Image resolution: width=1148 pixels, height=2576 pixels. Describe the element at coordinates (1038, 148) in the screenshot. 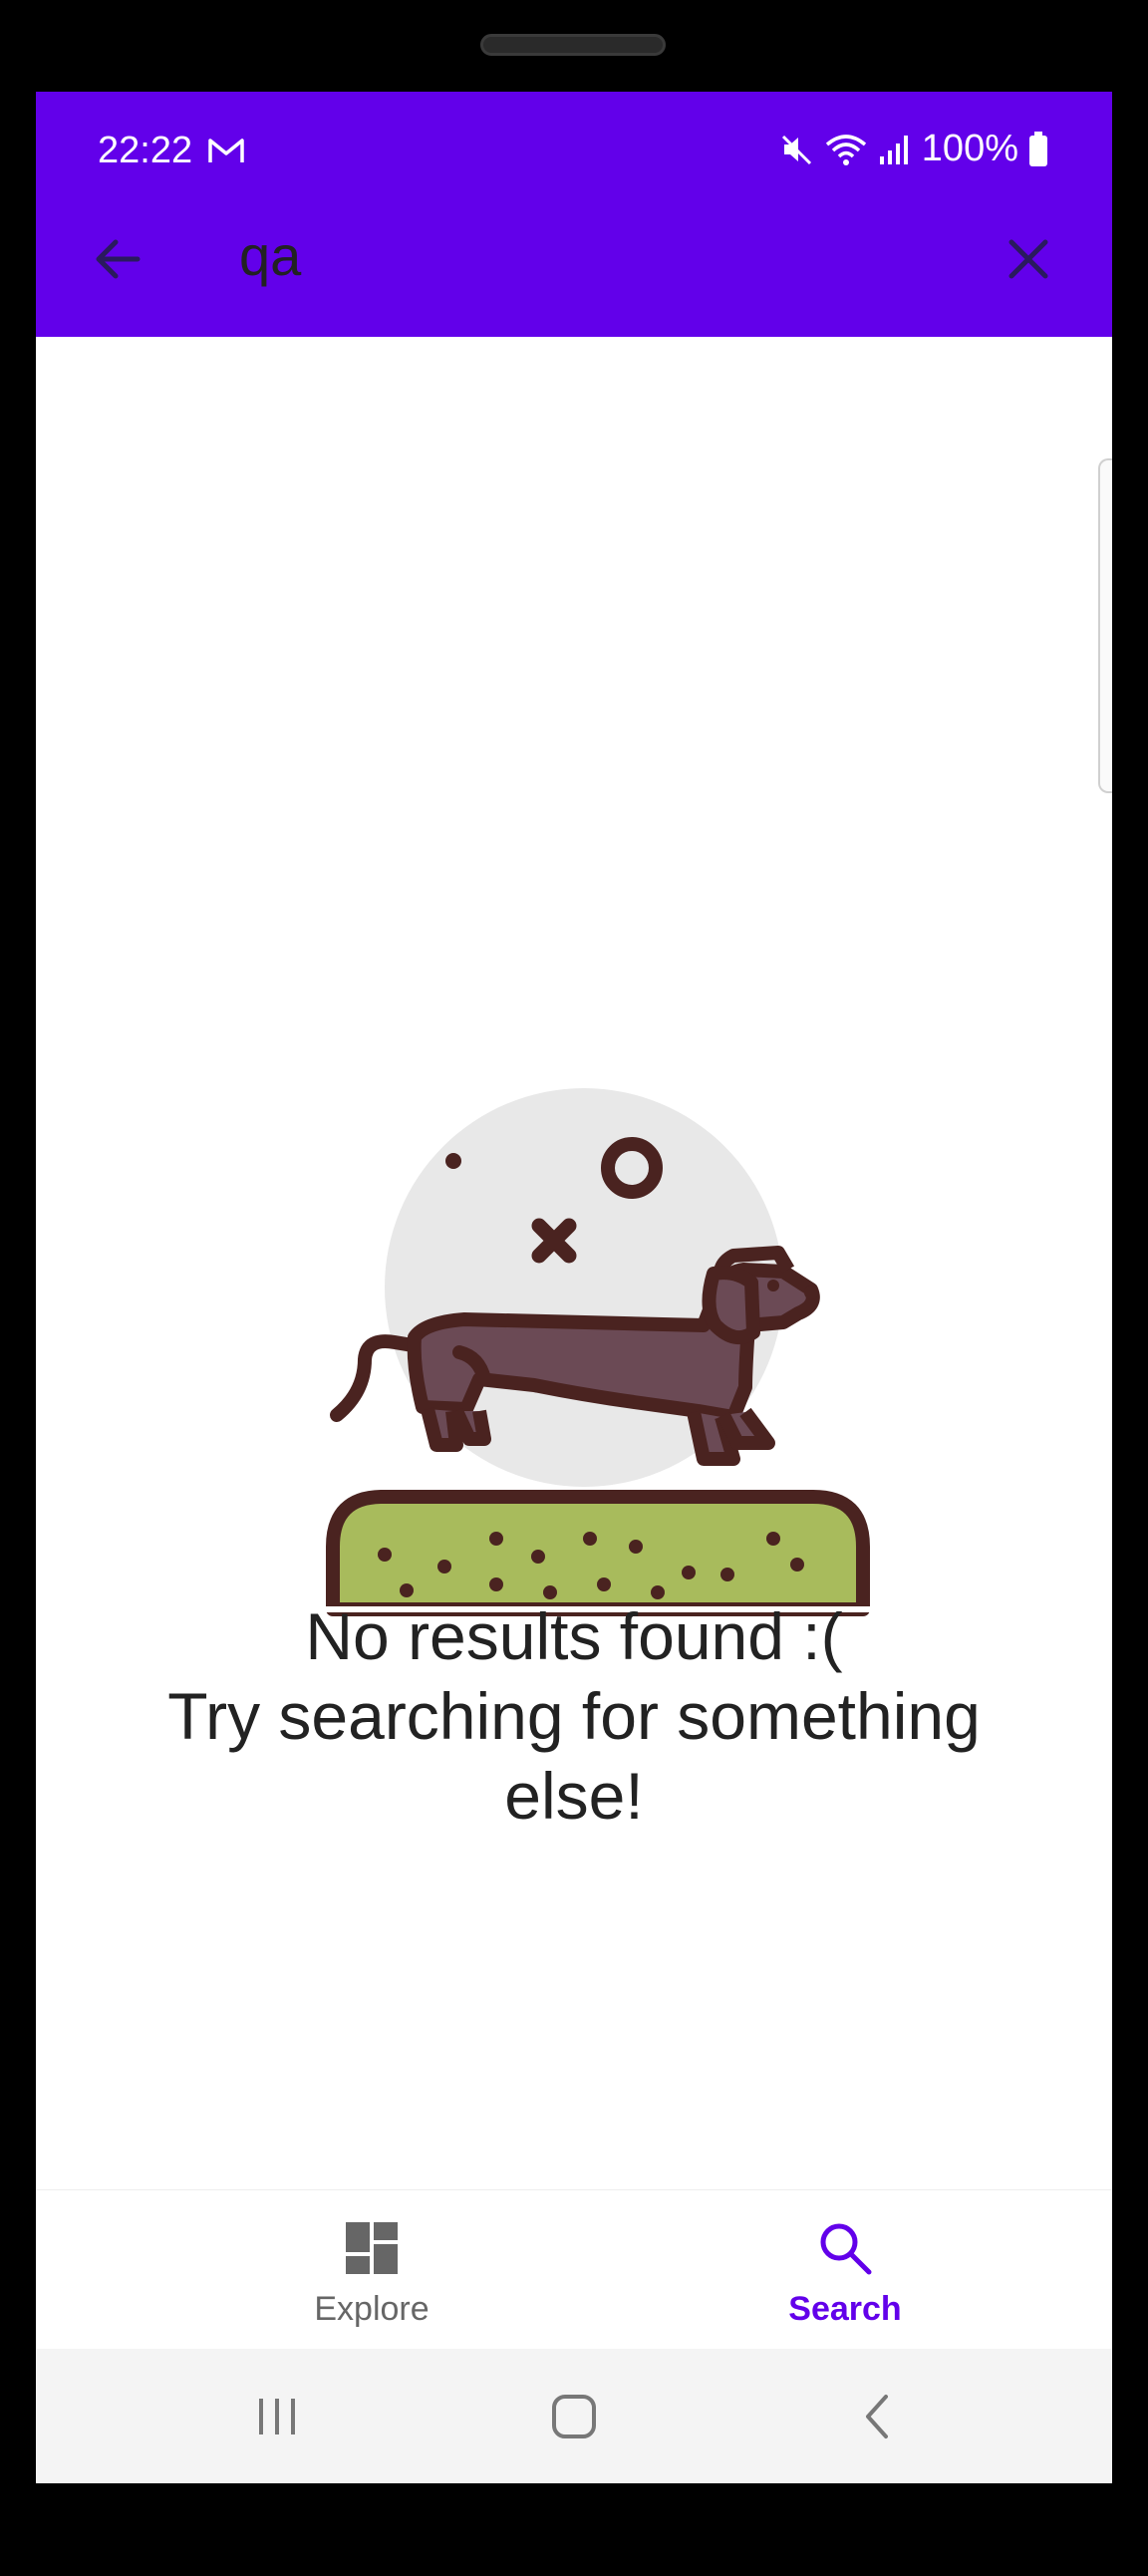

I see `battery-icon` at that location.